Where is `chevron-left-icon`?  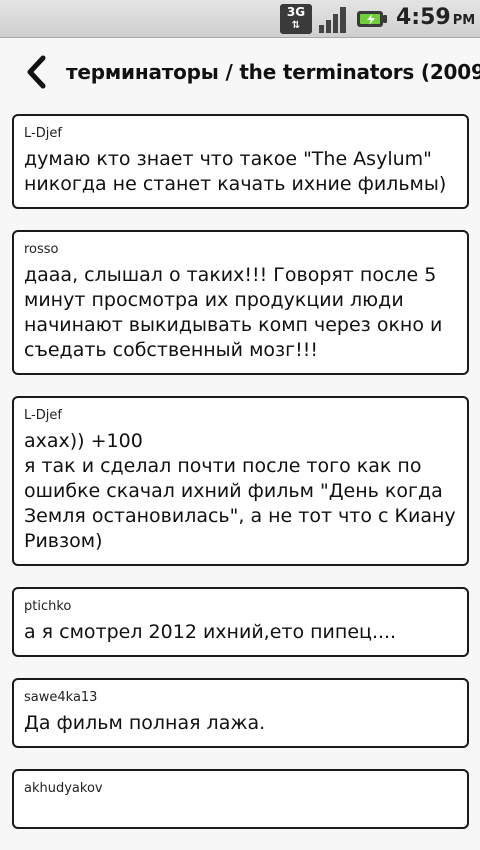
chevron-left-icon is located at coordinates (36, 72).